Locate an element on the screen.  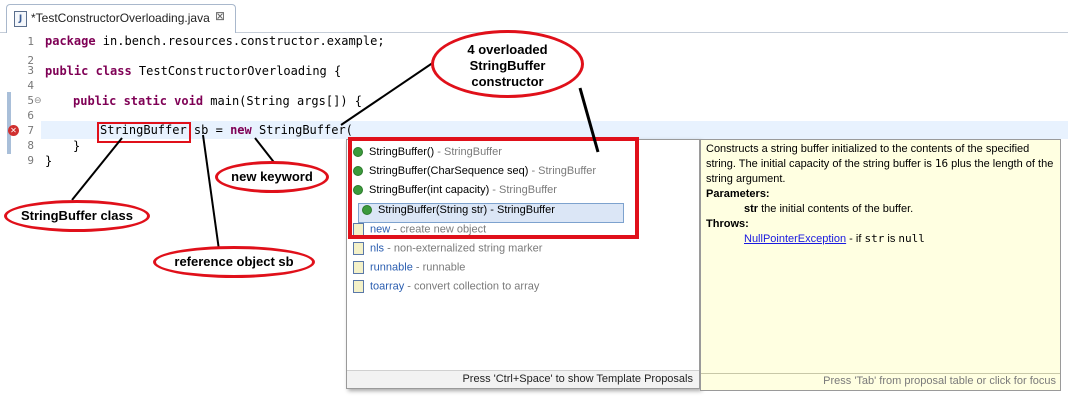
stringbuffer-class-callout: StringBuffer class is located at coordinates (77, 216).